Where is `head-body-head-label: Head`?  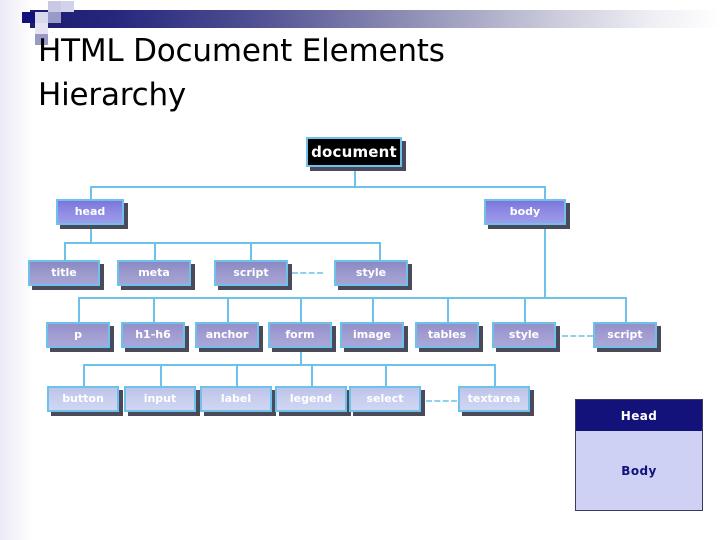 head-body-head-label: Head is located at coordinates (639, 415).